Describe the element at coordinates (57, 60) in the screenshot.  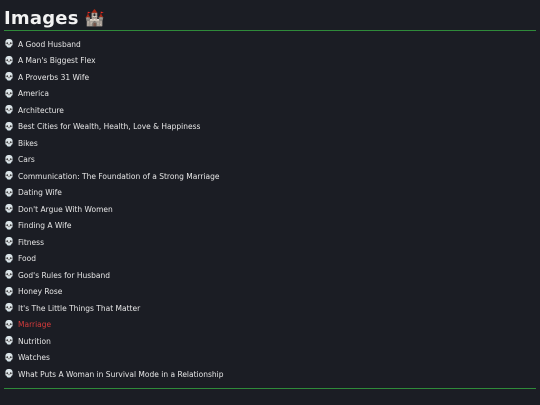
I see `category-link: A Man's Biggest Flex` at that location.